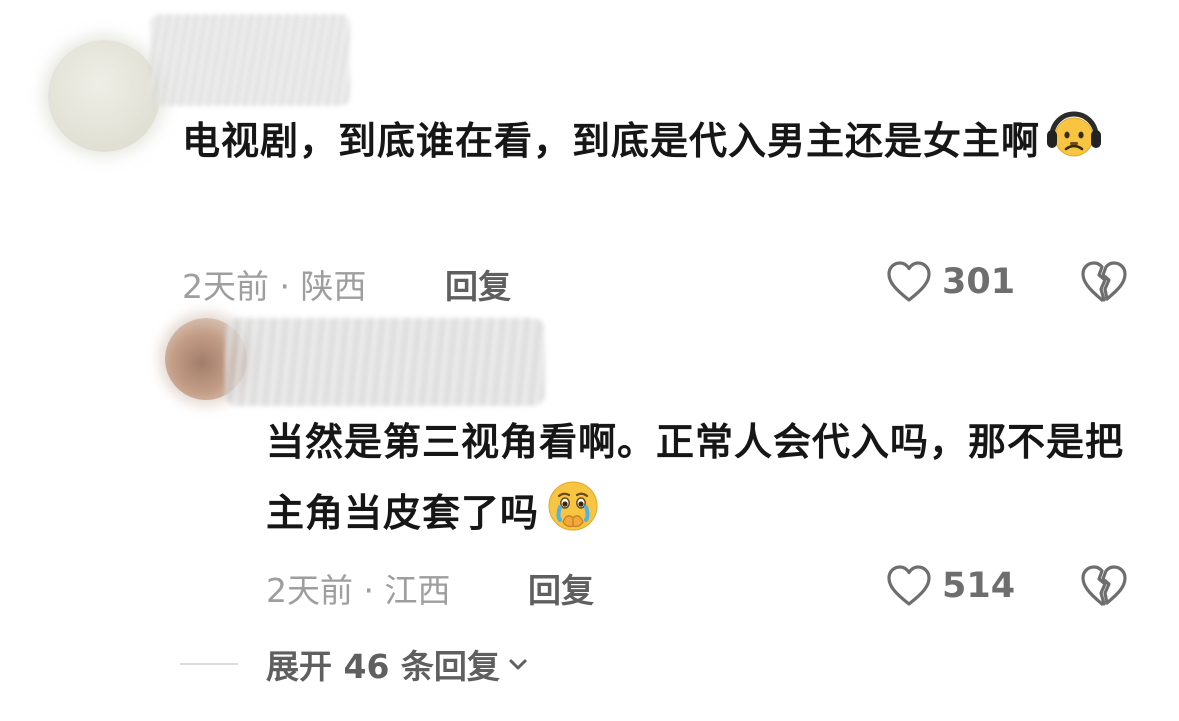 The width and height of the screenshot is (1179, 721). What do you see at coordinates (383, 666) in the screenshot?
I see `expand-replies-label: 展开 46 条回复` at bounding box center [383, 666].